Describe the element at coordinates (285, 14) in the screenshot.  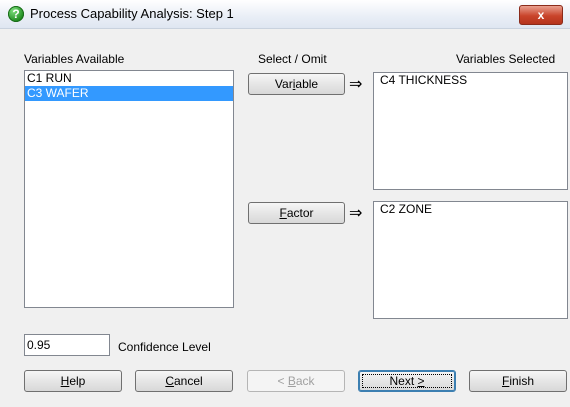
I see `title-bar: ? Process Capability Analysis: Step 1 x` at that location.